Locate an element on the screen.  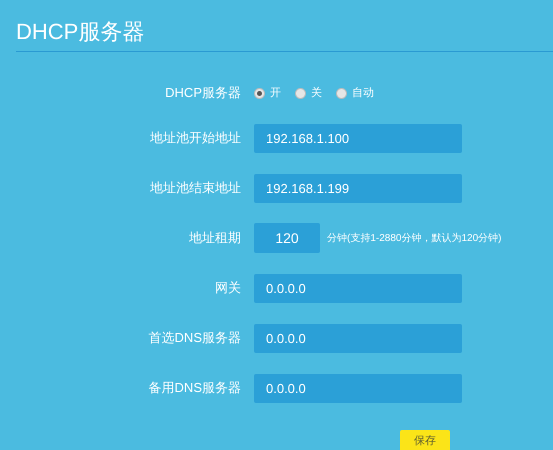
radio-option: 自动 is located at coordinates (355, 93).